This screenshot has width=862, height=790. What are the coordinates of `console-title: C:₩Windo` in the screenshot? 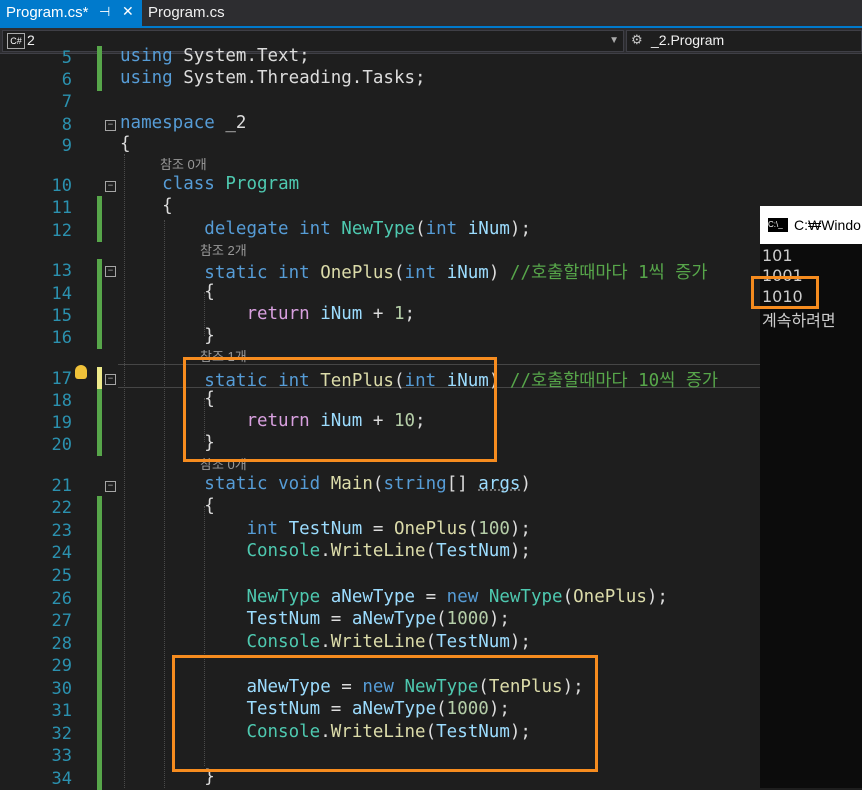 It's located at (827, 225).